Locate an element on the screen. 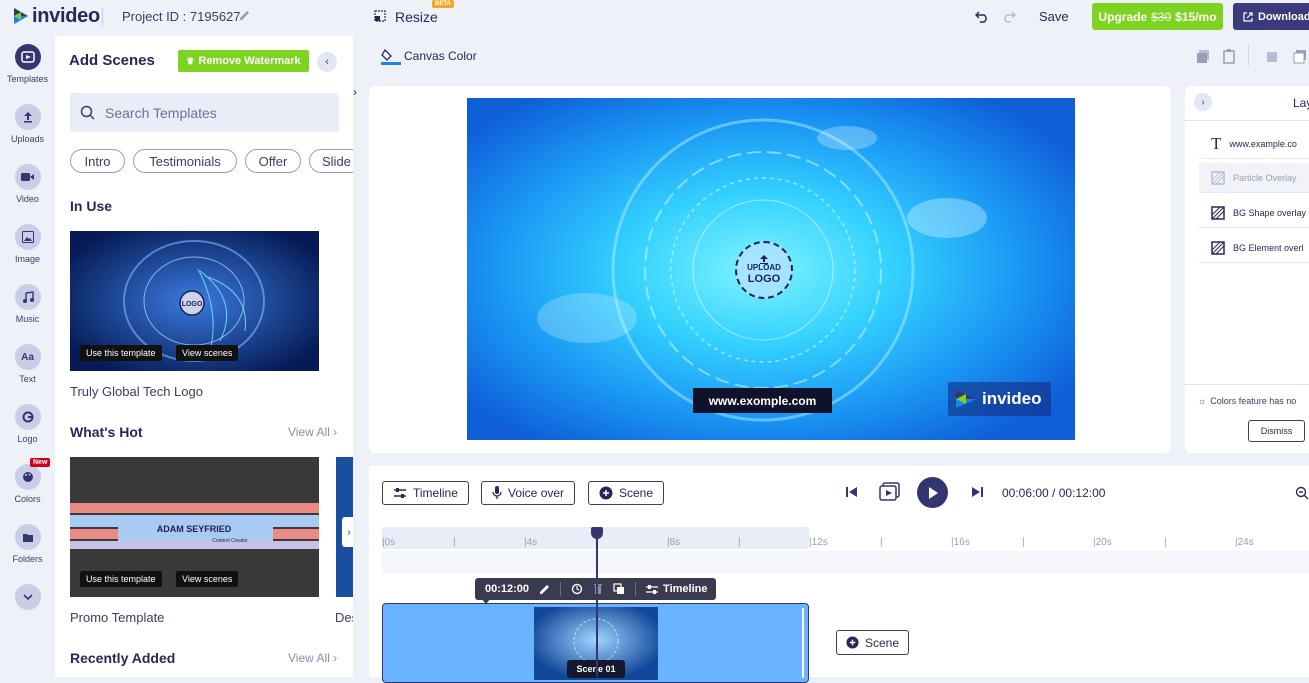  external-link-icon is located at coordinates (1248, 16).